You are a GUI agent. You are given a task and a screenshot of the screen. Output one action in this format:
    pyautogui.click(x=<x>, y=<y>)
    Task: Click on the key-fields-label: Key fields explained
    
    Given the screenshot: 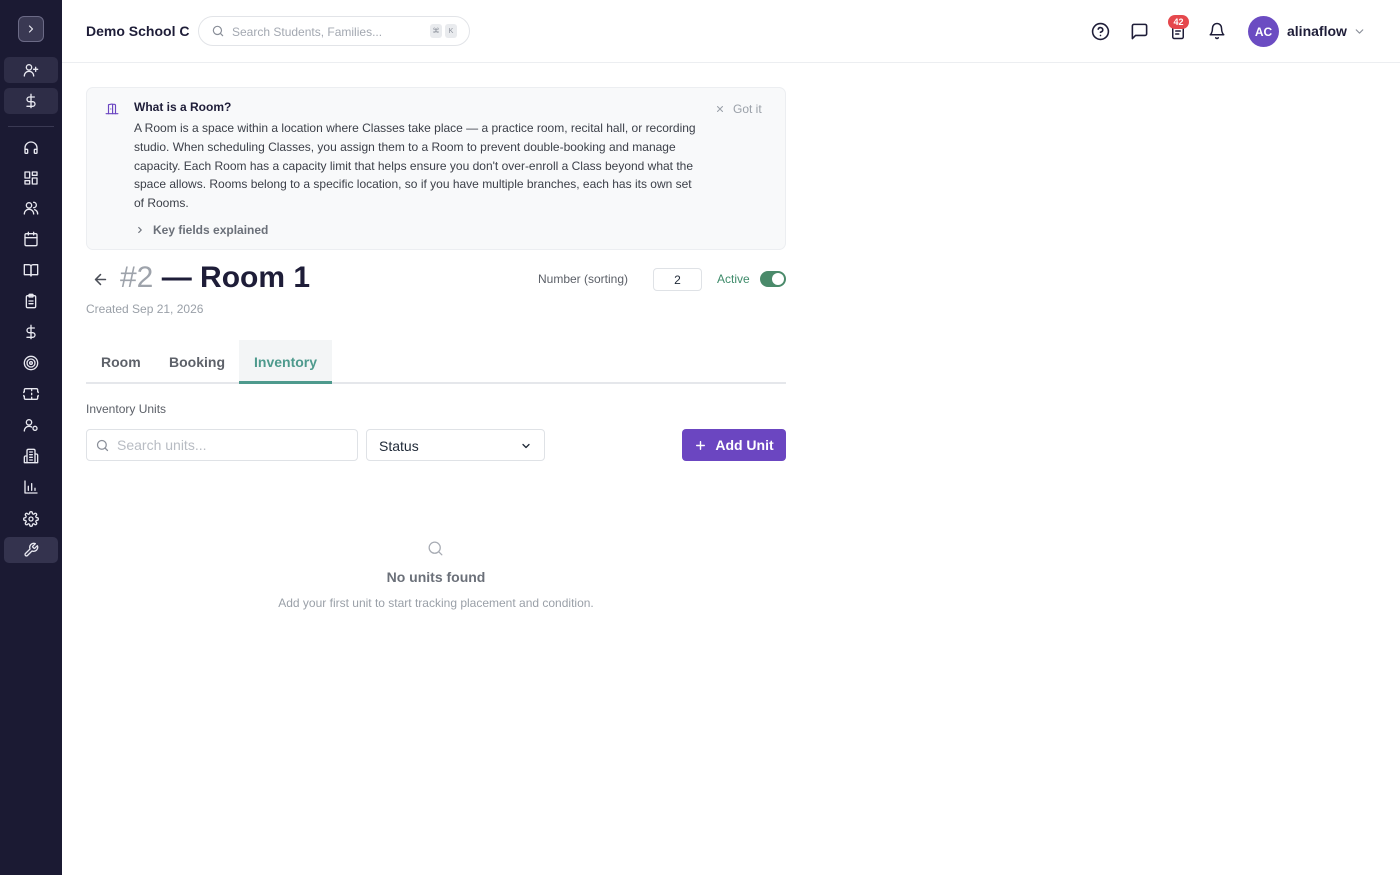 What is the action you would take?
    pyautogui.click(x=211, y=230)
    